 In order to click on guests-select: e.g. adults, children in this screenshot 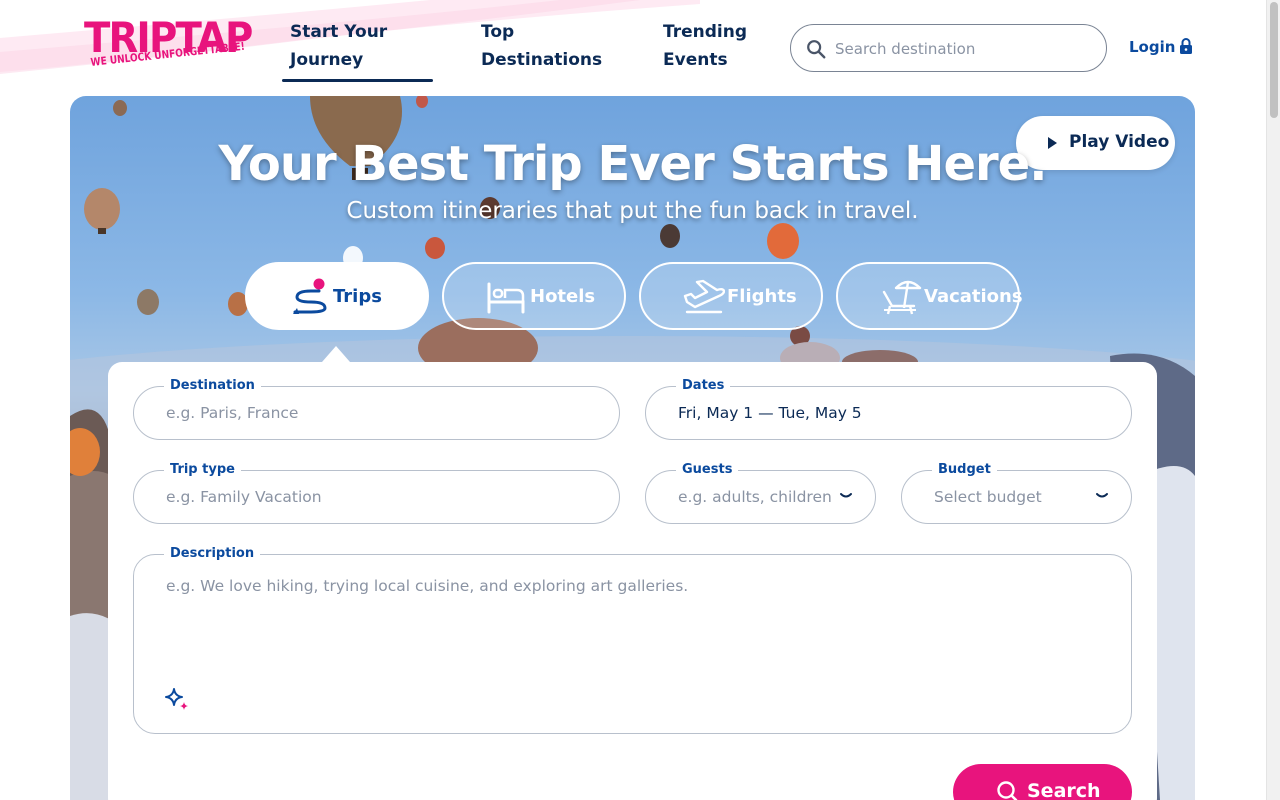, I will do `click(755, 497)`.